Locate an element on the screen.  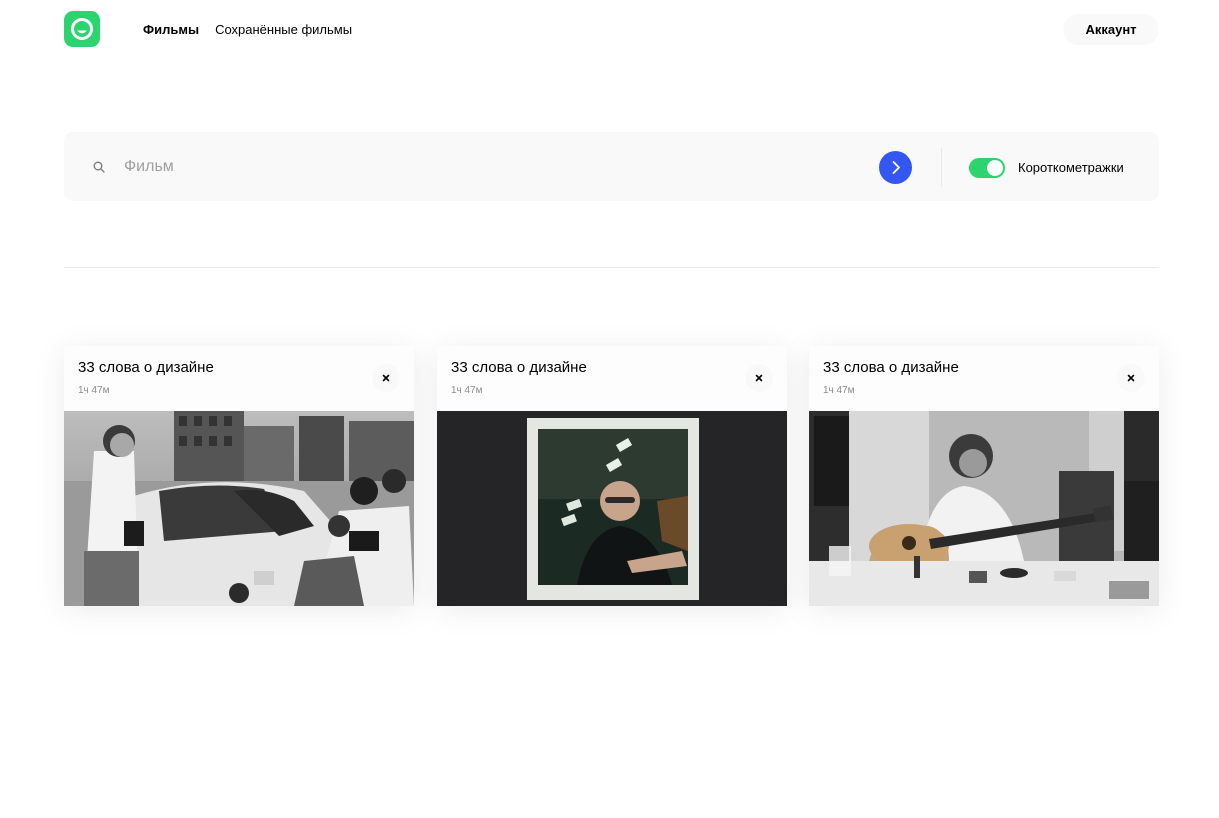
search-form: Короткометражки is located at coordinates (611, 166).